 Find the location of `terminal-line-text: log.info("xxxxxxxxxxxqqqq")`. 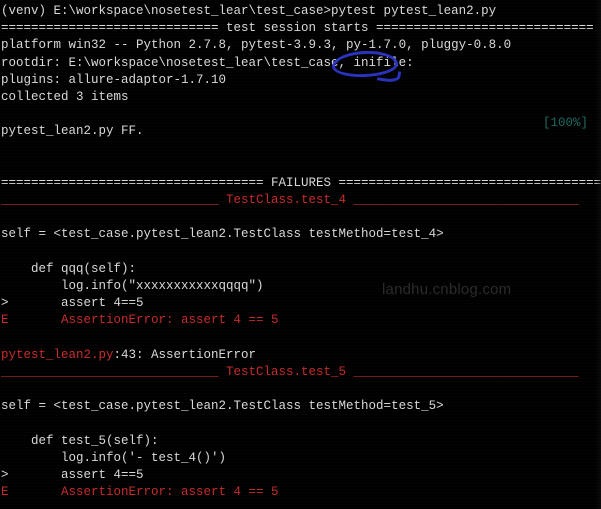

terminal-line-text: log.info("xxxxxxxxxxxqqqq") is located at coordinates (132, 286).